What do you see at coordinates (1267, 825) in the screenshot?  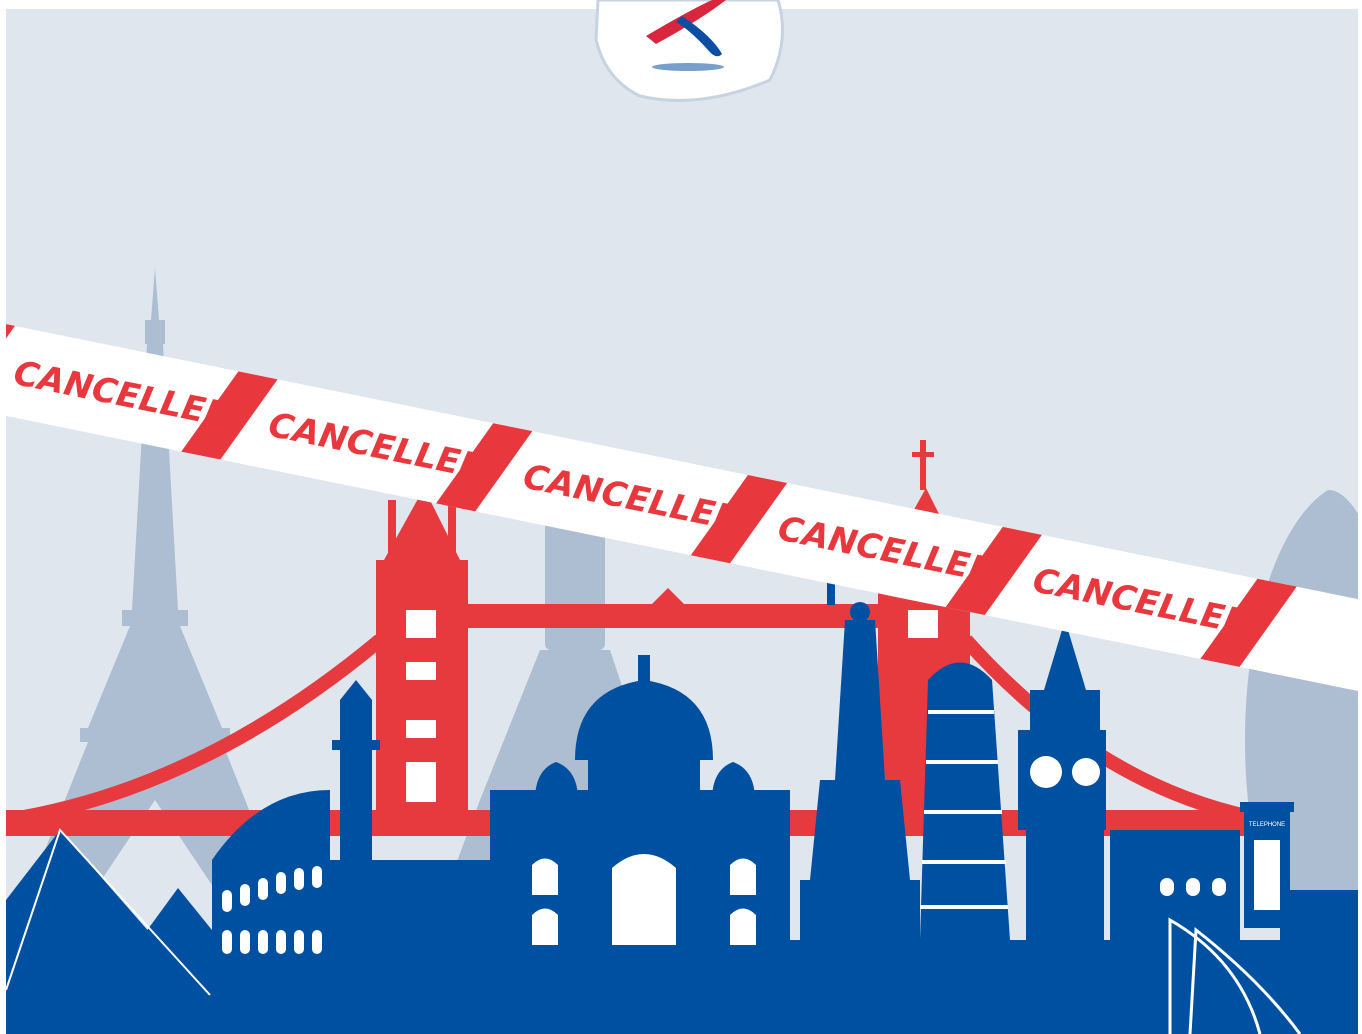 I see `telephone-label: TELEPHONE` at bounding box center [1267, 825].